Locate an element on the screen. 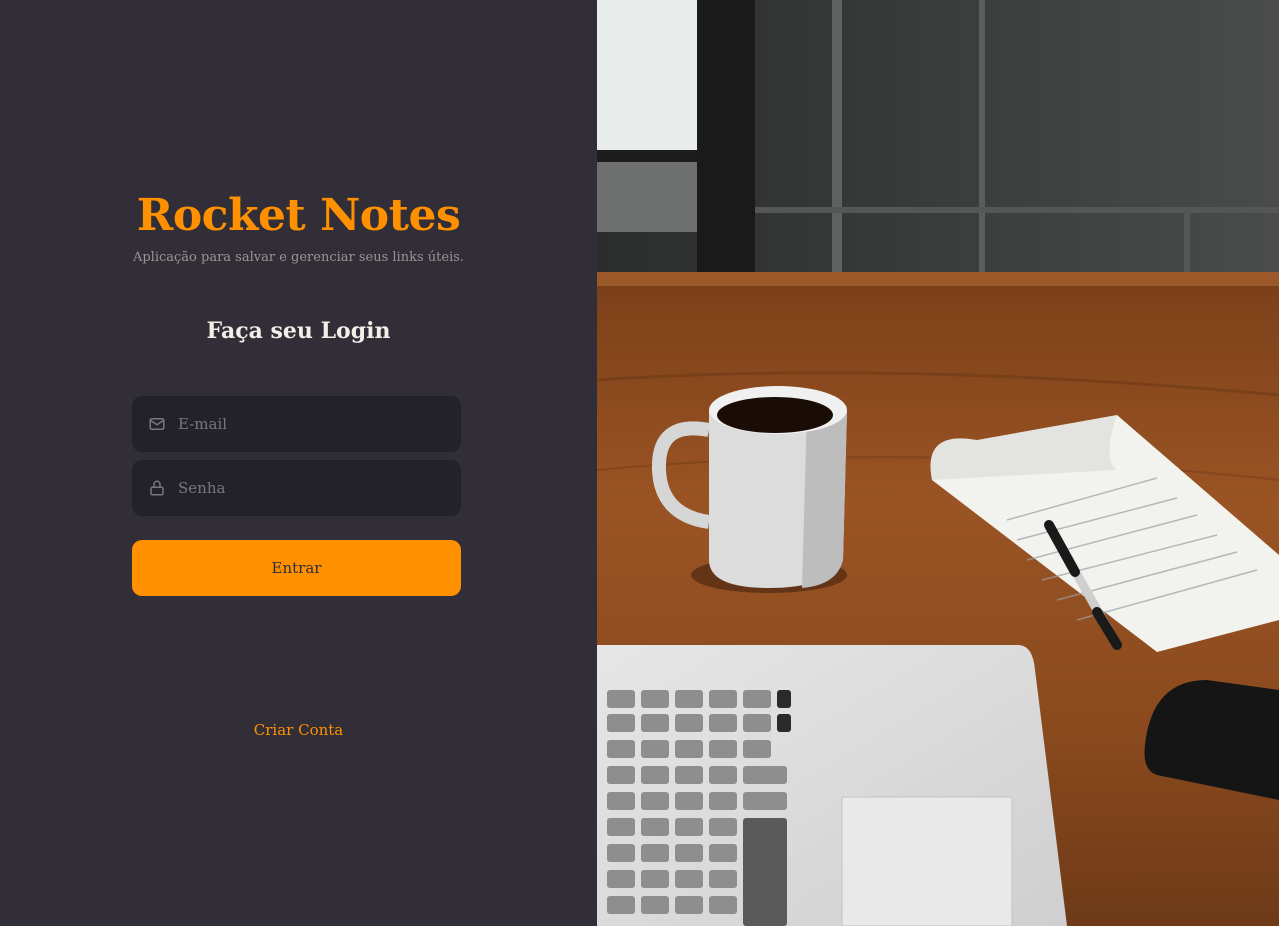 The height and width of the screenshot is (926, 1279). password-field is located at coordinates (296, 488).